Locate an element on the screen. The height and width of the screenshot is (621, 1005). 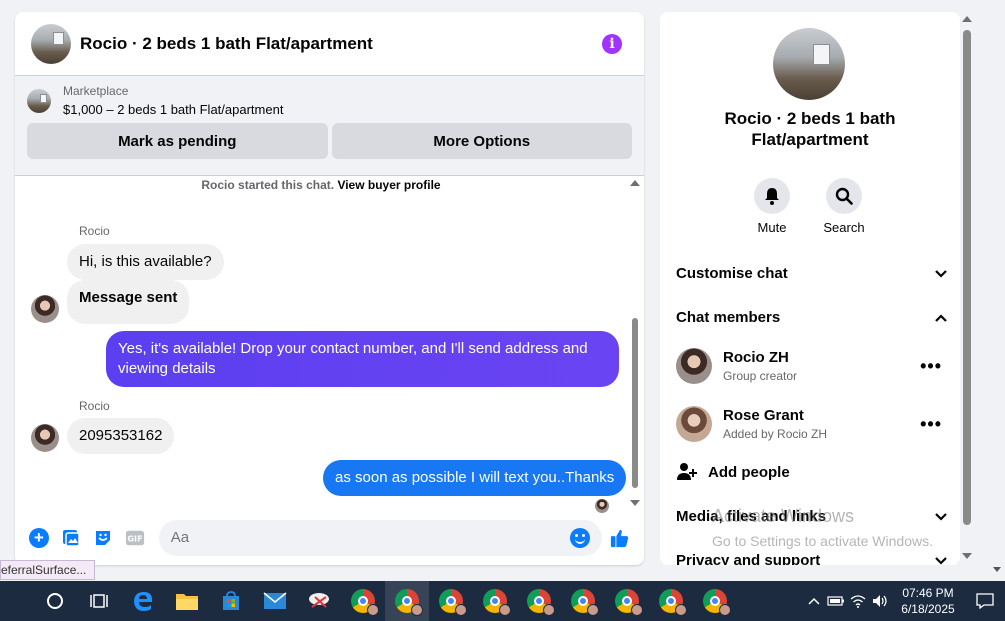
message-scrollbar is located at coordinates (635, 343).